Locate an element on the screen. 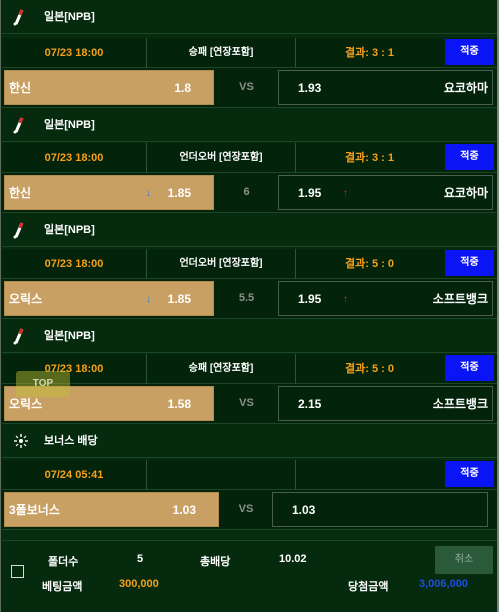  home-odds-cell: 한신 ↓ 1.85 is located at coordinates (109, 192).